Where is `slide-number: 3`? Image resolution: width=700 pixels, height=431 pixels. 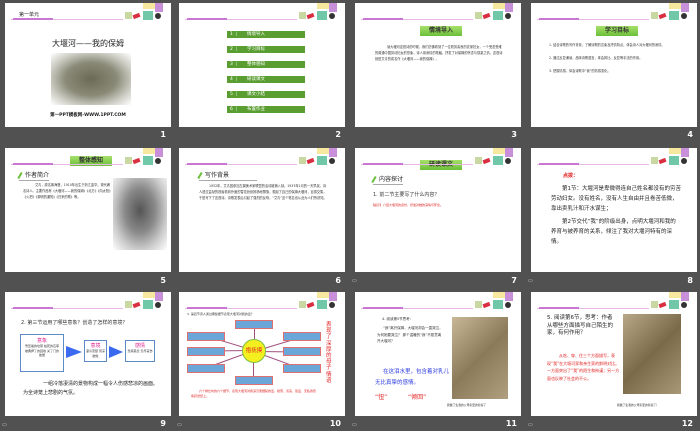 slide-number: 3 is located at coordinates (514, 134).